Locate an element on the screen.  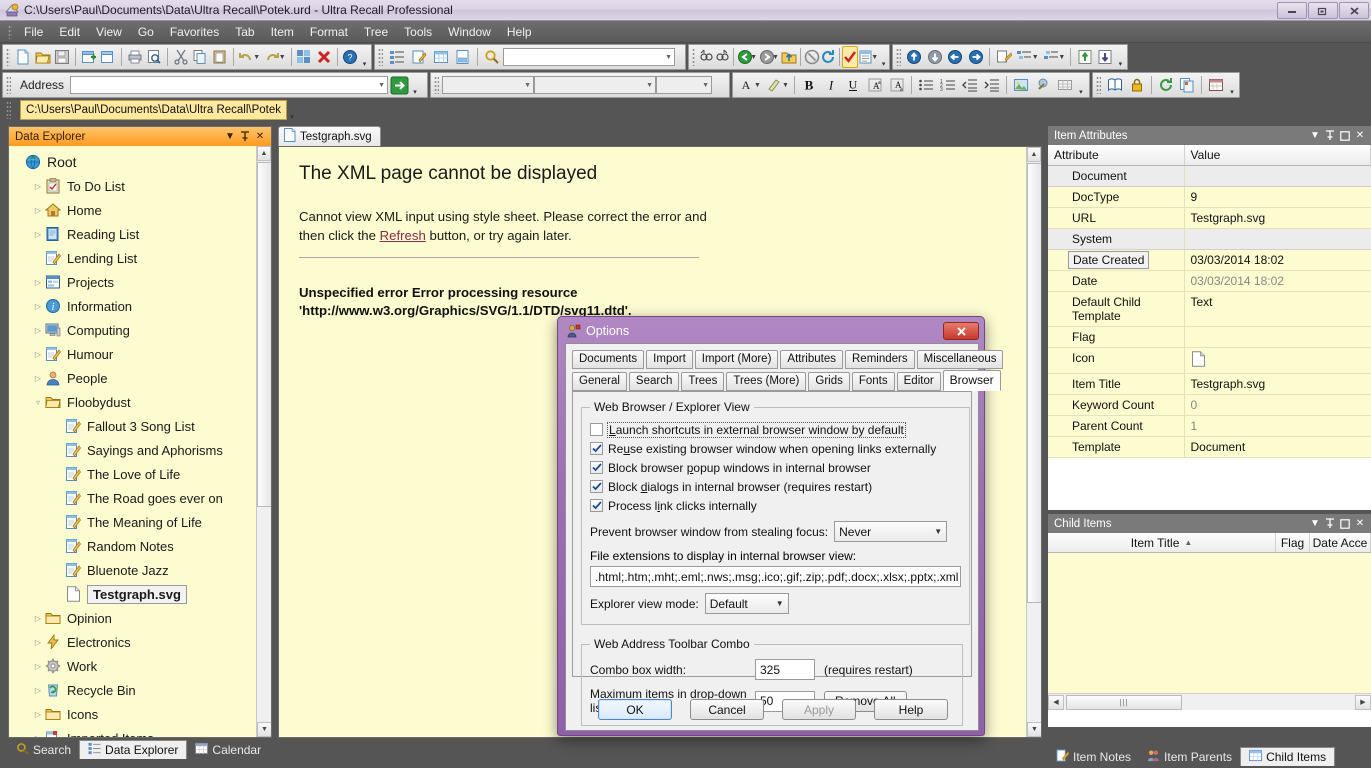
find-prev-icon is located at coordinates (706, 57).